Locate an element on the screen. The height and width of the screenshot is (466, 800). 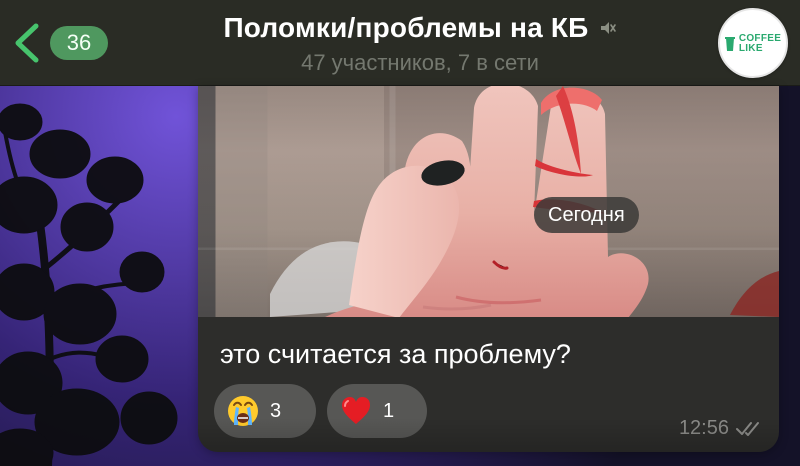
message-text: это считается за проблему? is located at coordinates (395, 354).